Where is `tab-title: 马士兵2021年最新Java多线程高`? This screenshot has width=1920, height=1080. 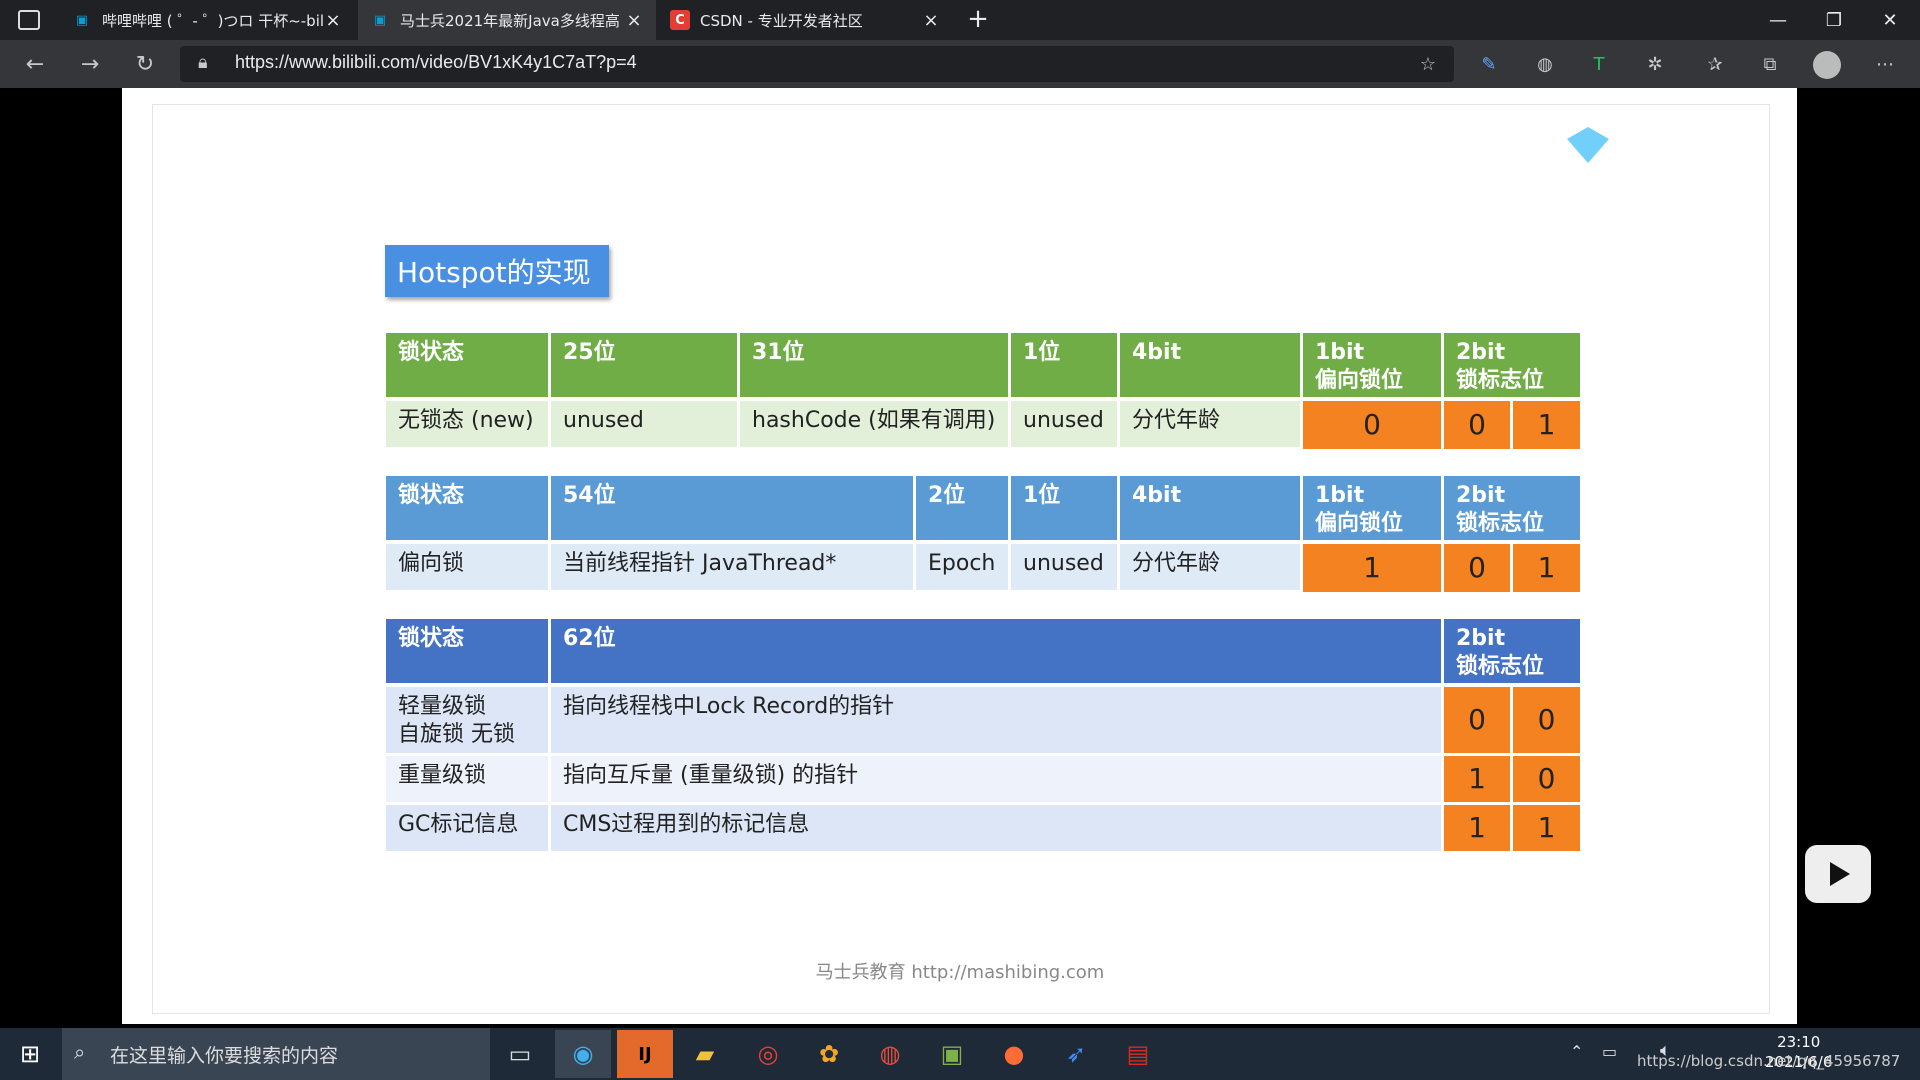
tab-title: 马士兵2021年最新Java多线程高 is located at coordinates (510, 20).